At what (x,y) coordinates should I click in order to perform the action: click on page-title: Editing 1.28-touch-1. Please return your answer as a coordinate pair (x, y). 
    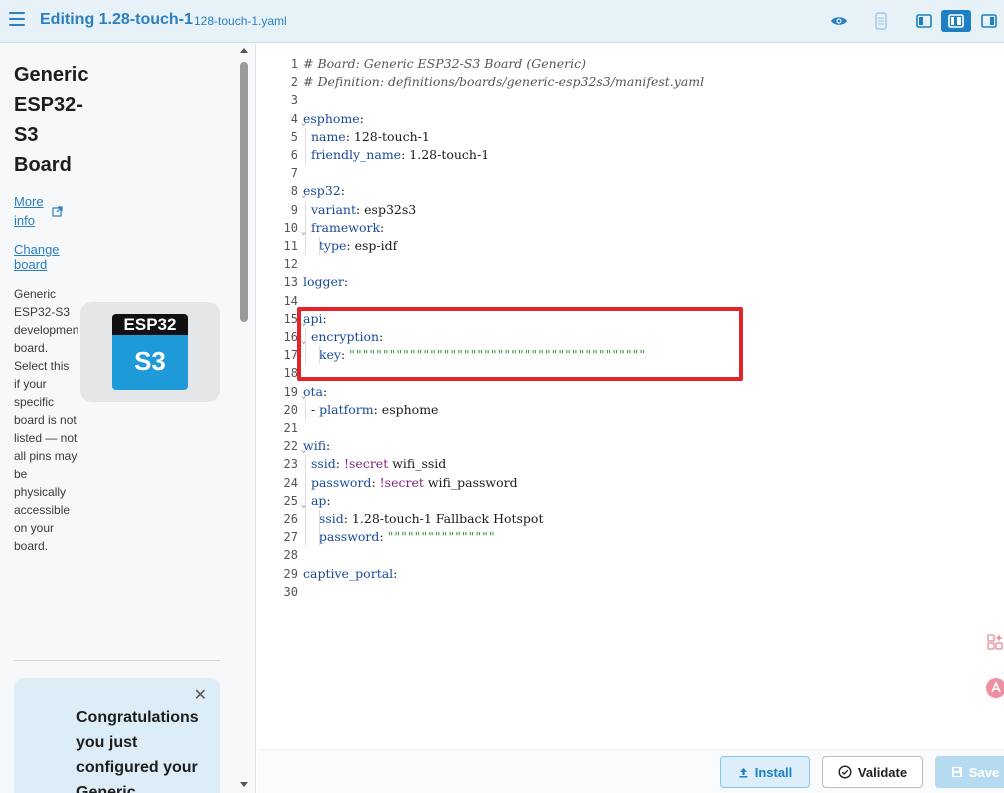
    Looking at the image, I should click on (116, 19).